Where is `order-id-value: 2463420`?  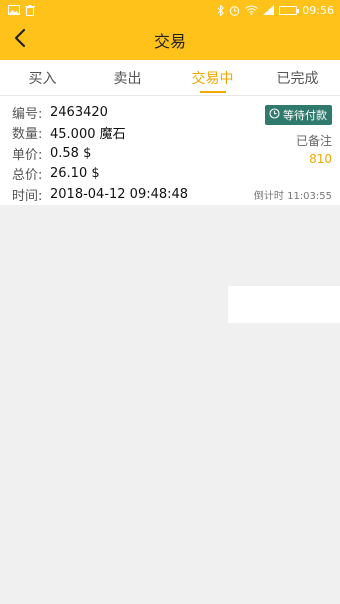
order-id-value: 2463420 is located at coordinates (79, 112).